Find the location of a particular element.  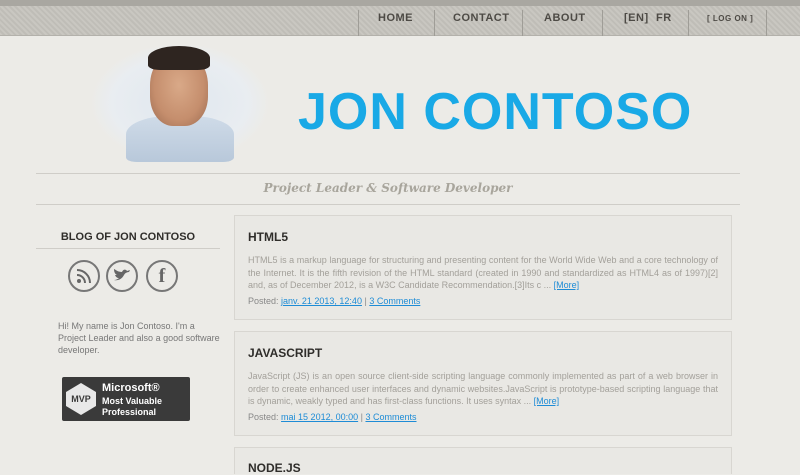

sidebar-title: BLOG OF JON CONTOSO is located at coordinates (128, 237).